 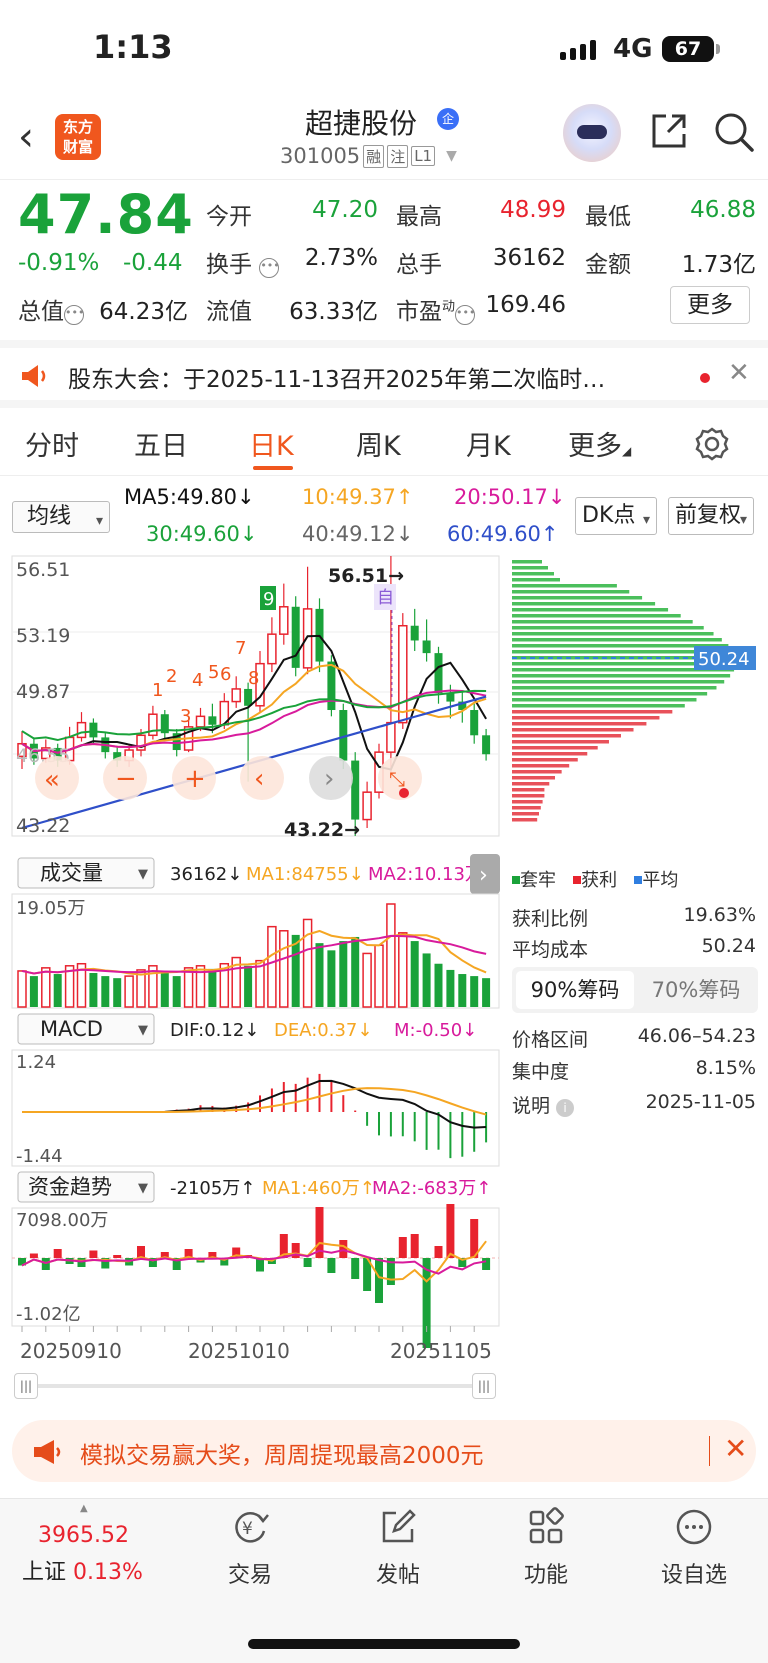 I want to click on chip-distribution, so click(x=624, y=691).